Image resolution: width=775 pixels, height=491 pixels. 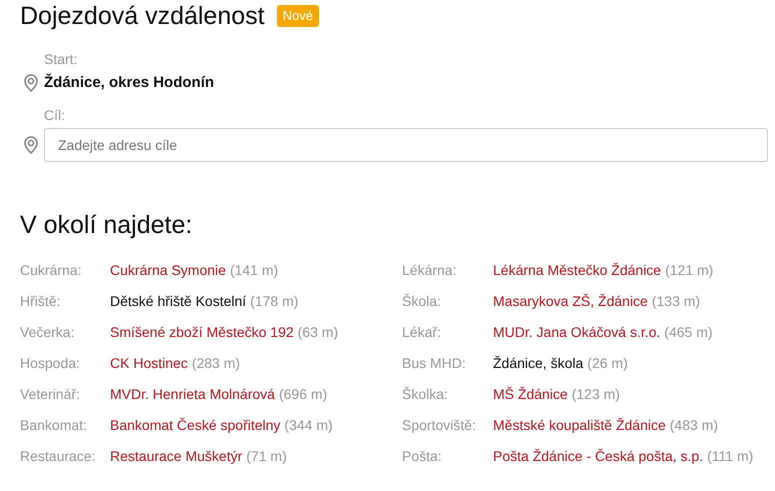 I want to click on destination-input-field: Zadejte adresu cíle, so click(x=406, y=145).